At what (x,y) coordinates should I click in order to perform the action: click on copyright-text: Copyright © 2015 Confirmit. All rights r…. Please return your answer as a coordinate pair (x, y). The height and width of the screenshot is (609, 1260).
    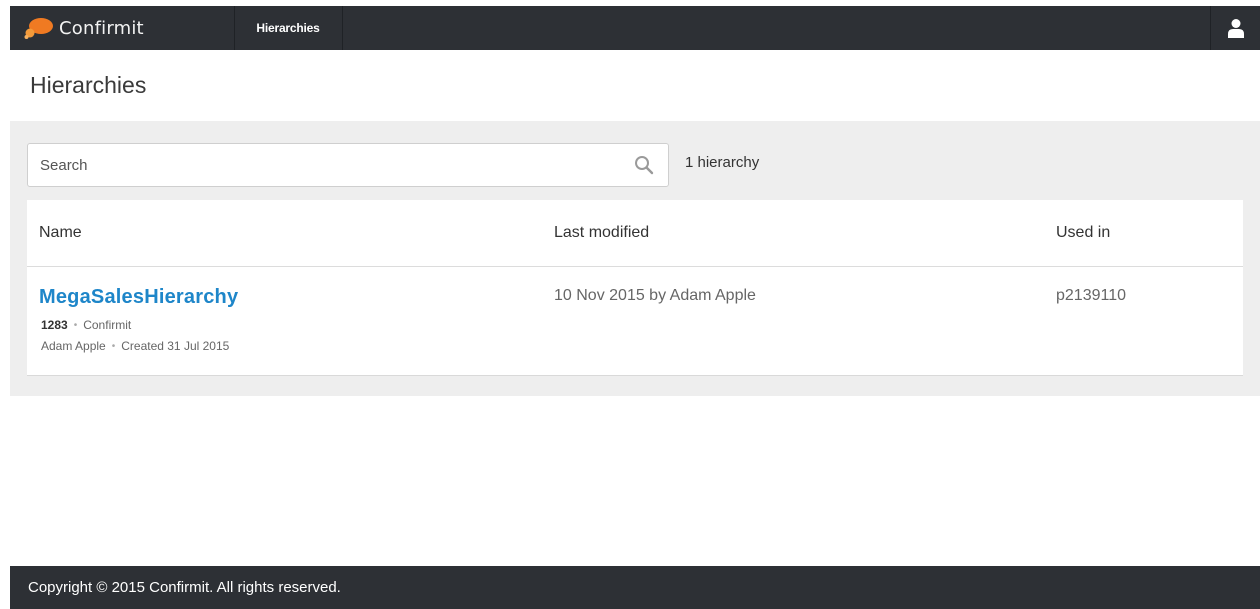
    Looking at the image, I should click on (184, 587).